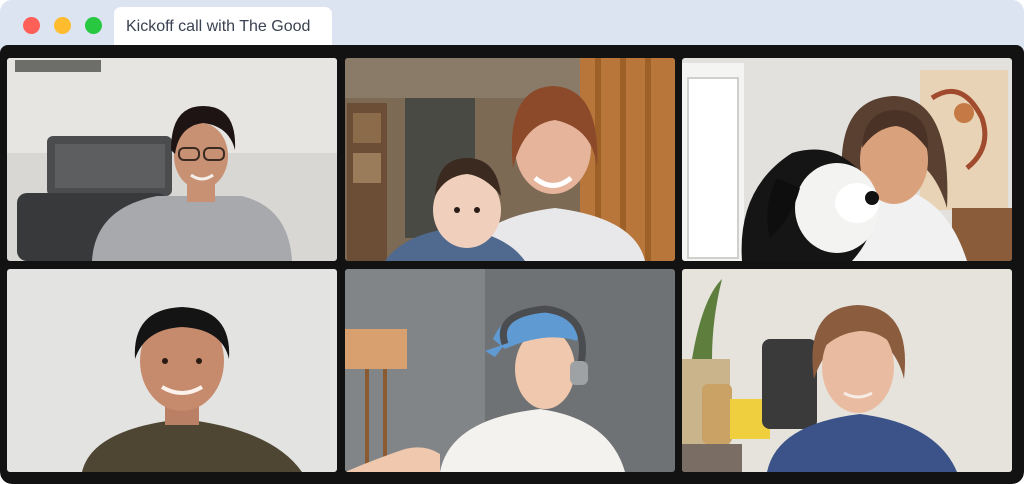 Image resolution: width=1024 pixels, height=484 pixels. I want to click on zoom-button, so click(93, 25).